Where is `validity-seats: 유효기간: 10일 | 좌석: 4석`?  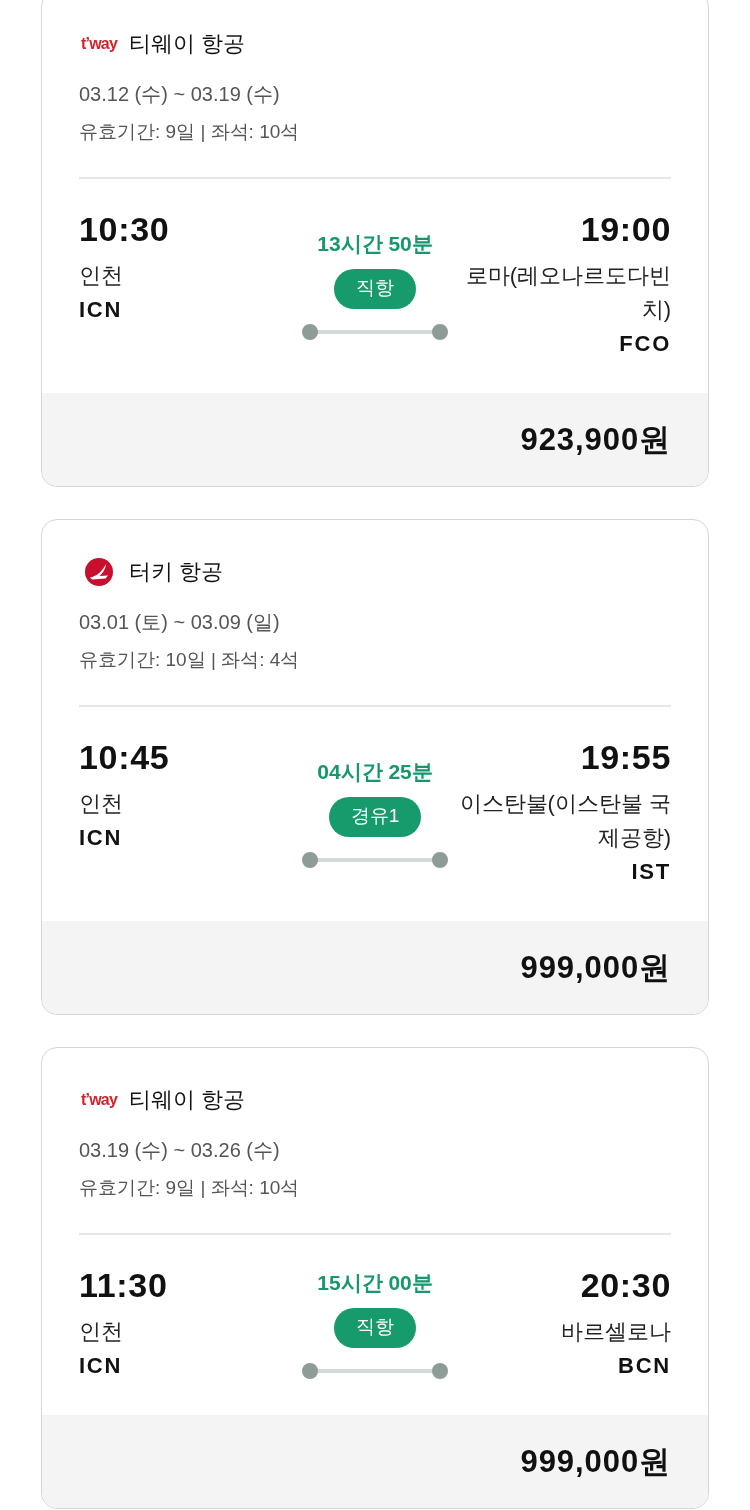
validity-seats: 유효기간: 10일 | 좌석: 4석 is located at coordinates (189, 660).